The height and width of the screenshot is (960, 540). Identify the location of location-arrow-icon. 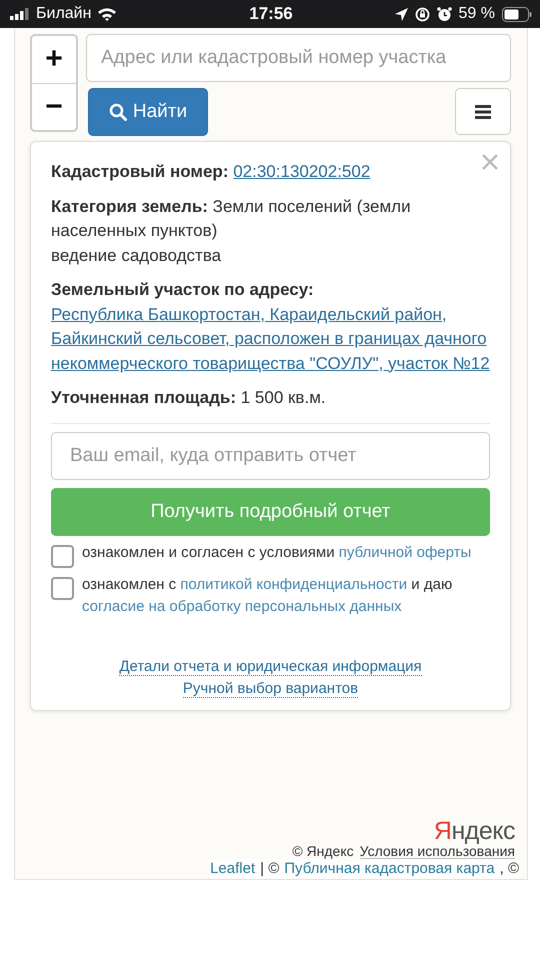
(401, 14).